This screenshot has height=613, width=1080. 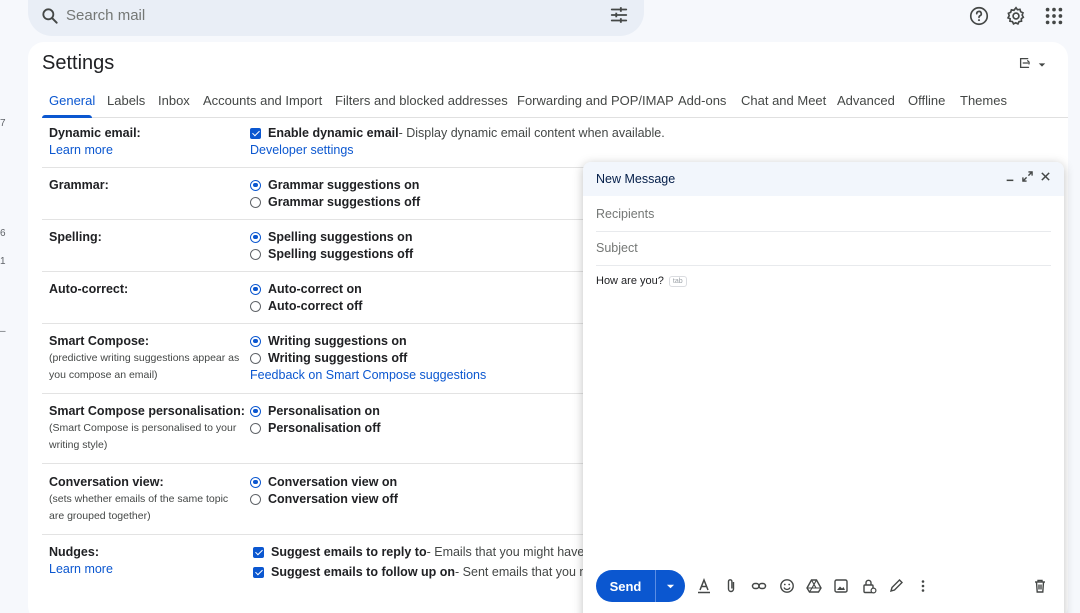 What do you see at coordinates (1016, 16) in the screenshot?
I see `settings-gear-icon` at bounding box center [1016, 16].